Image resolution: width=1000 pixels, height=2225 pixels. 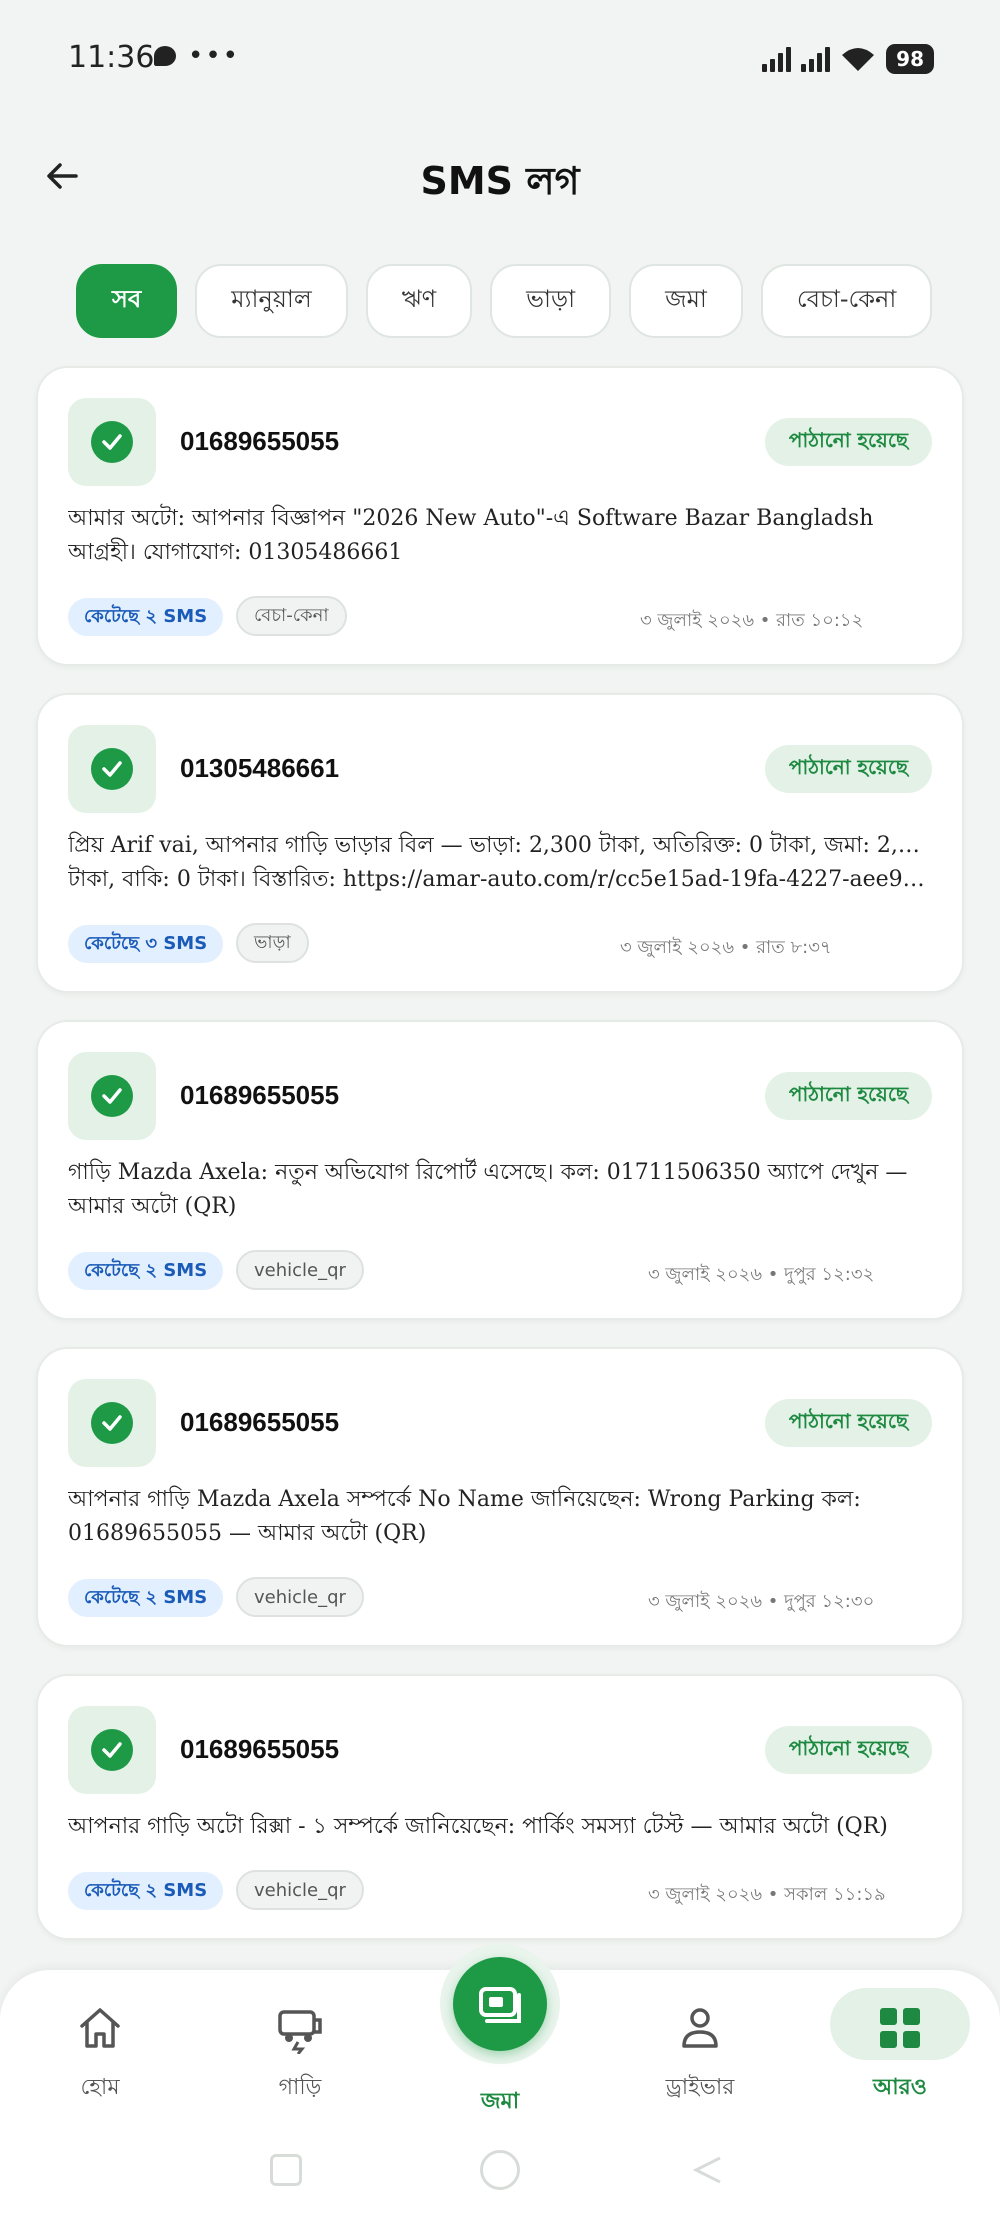 I want to click on filter-chip-all: সব, so click(x=127, y=301).